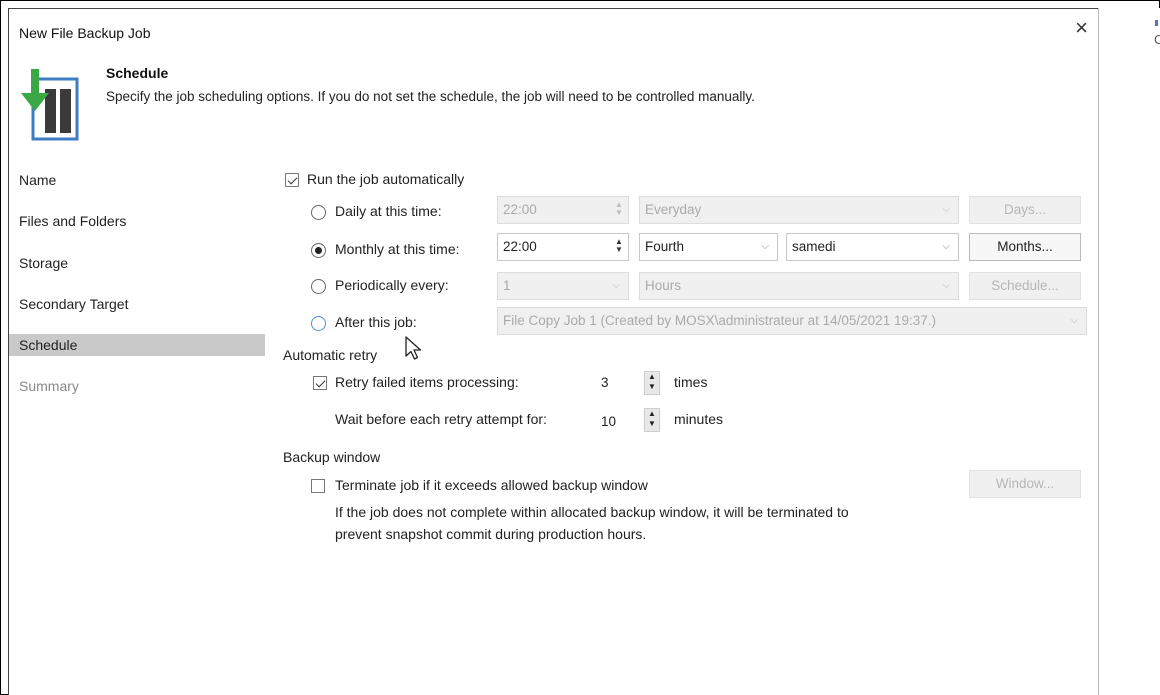 The width and height of the screenshot is (1160, 695). I want to click on terminate-job-checkbox, so click(318, 486).